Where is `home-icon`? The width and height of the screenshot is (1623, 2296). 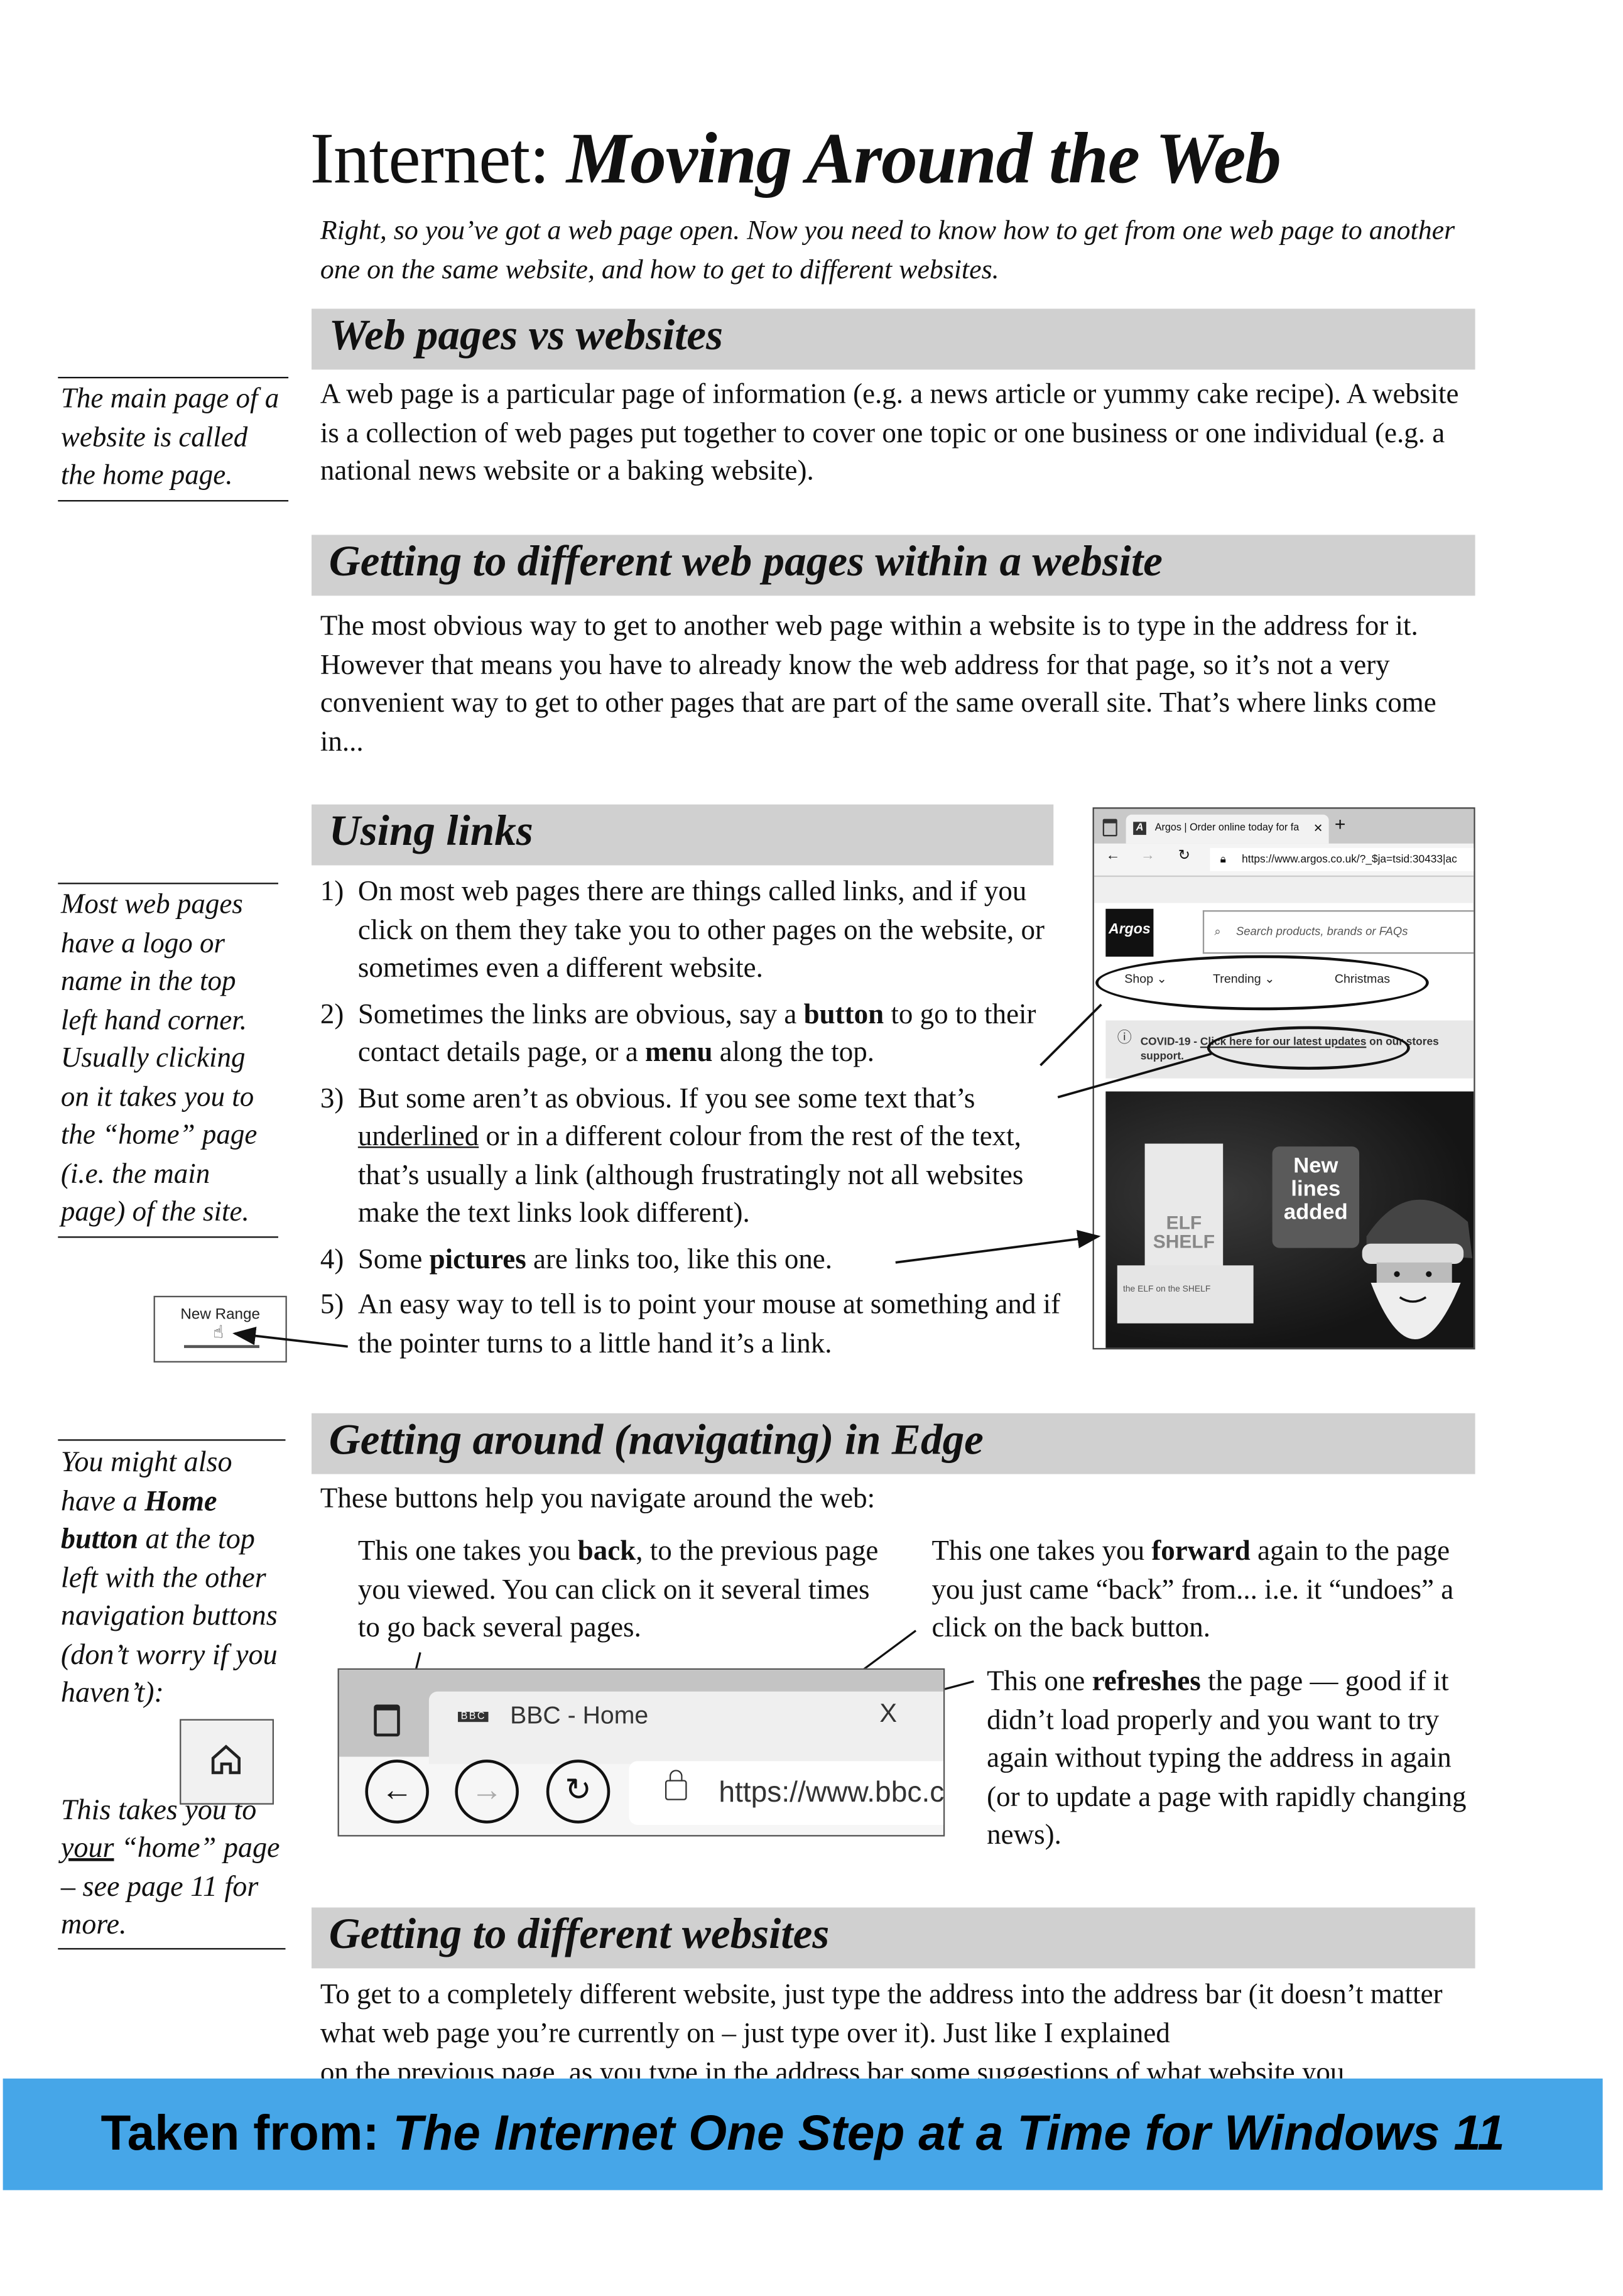 home-icon is located at coordinates (226, 1759).